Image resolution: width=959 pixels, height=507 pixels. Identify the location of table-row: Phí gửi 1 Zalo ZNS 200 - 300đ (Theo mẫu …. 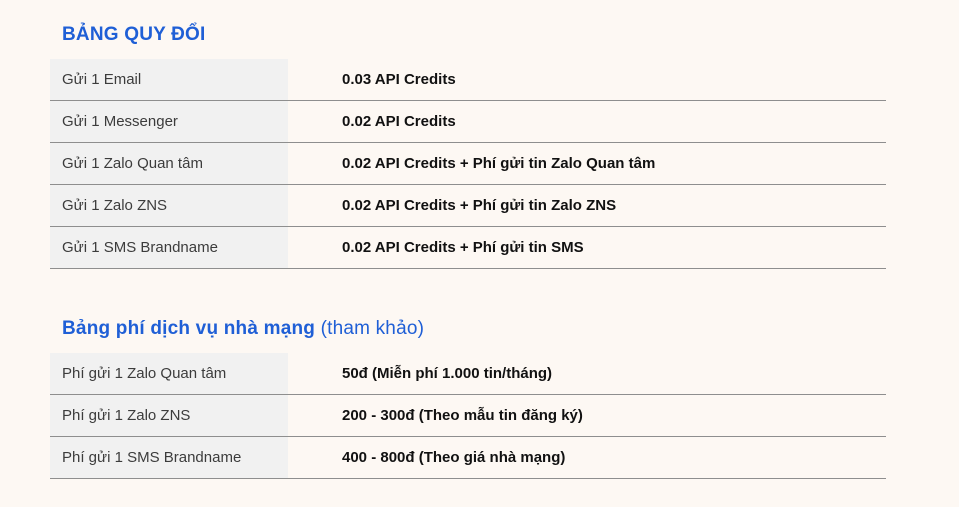
(468, 416).